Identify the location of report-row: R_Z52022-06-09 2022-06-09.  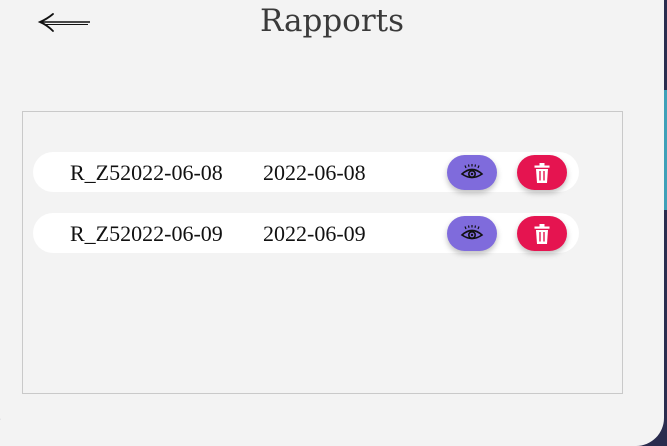
(306, 233).